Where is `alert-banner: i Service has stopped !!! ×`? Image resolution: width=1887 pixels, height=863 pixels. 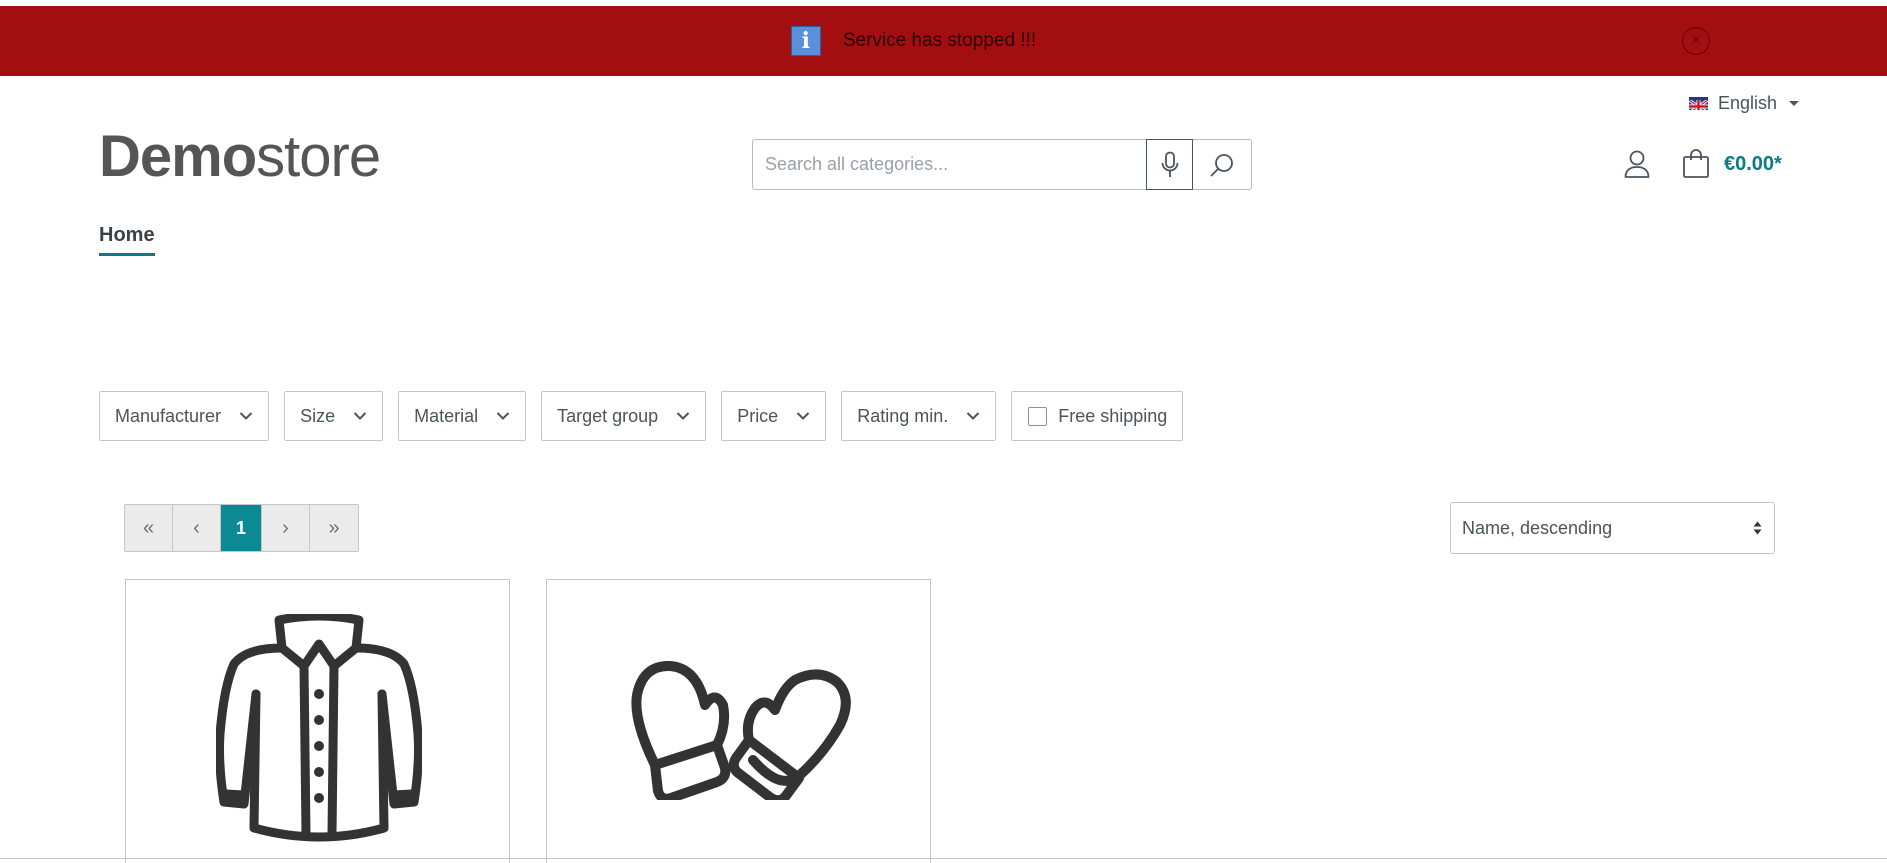
alert-banner: i Service has stopped !!! × is located at coordinates (943, 41).